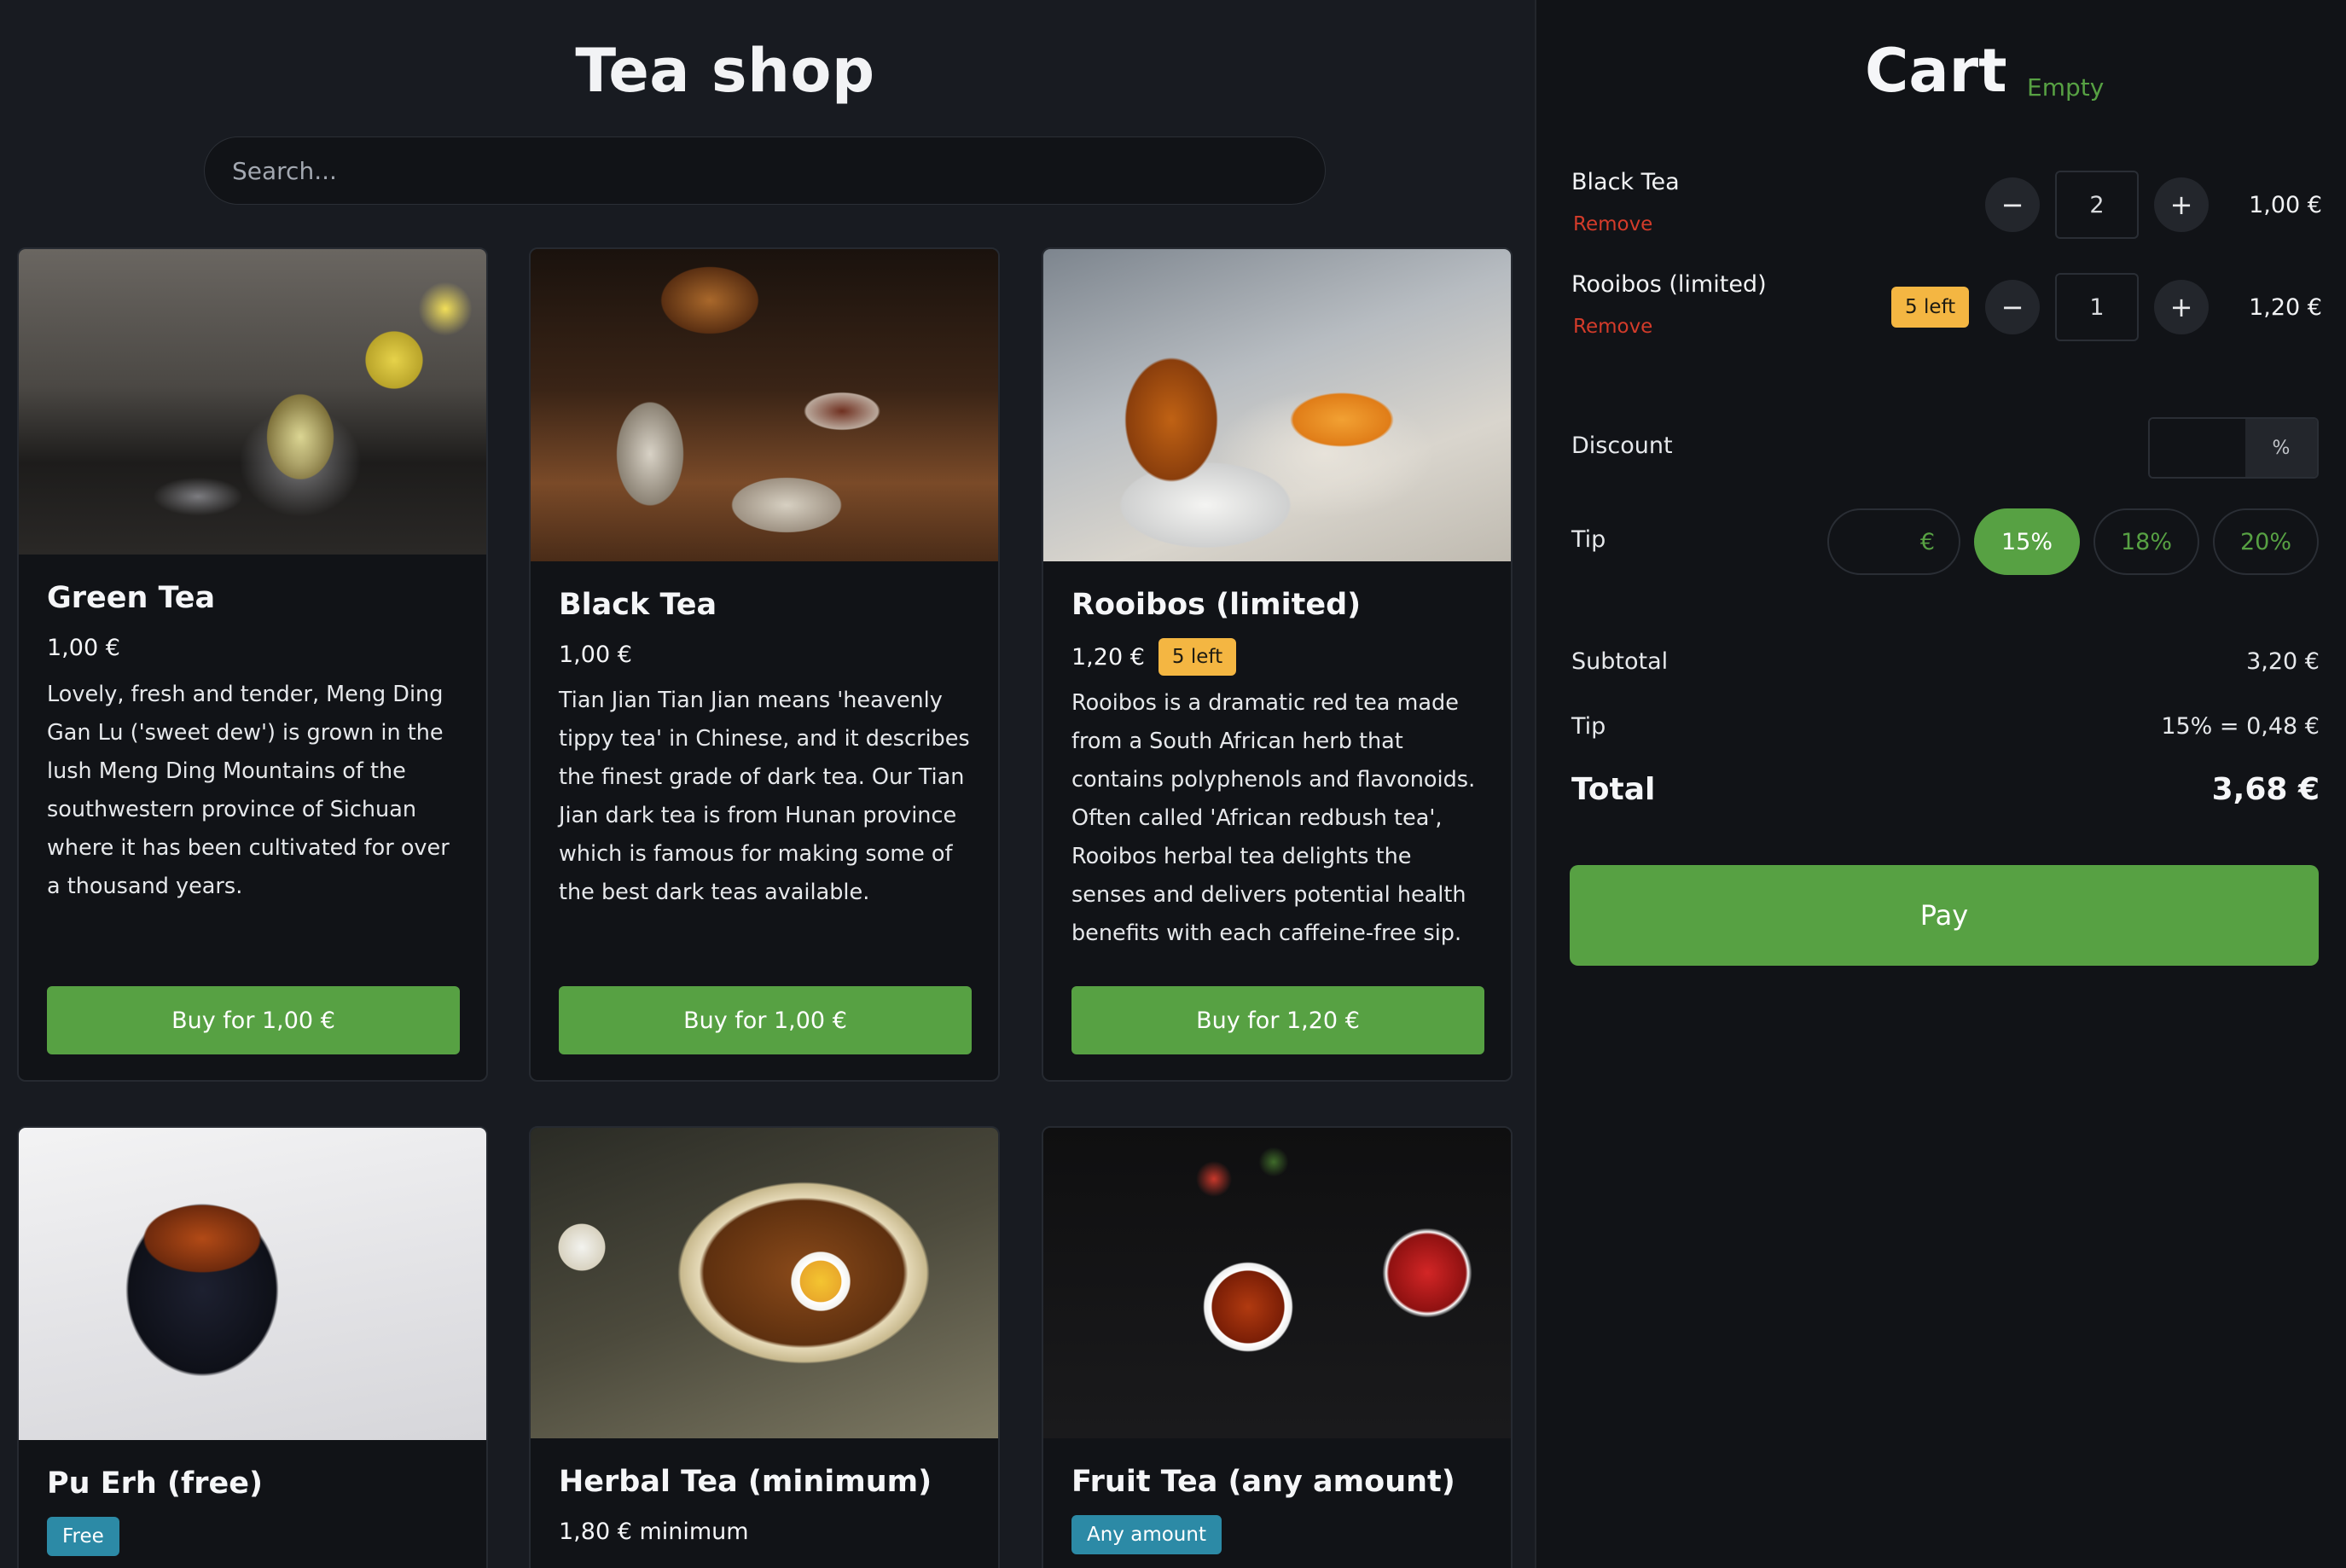  What do you see at coordinates (745, 1482) in the screenshot?
I see `product-name: Herbal Tea (minimum)` at bounding box center [745, 1482].